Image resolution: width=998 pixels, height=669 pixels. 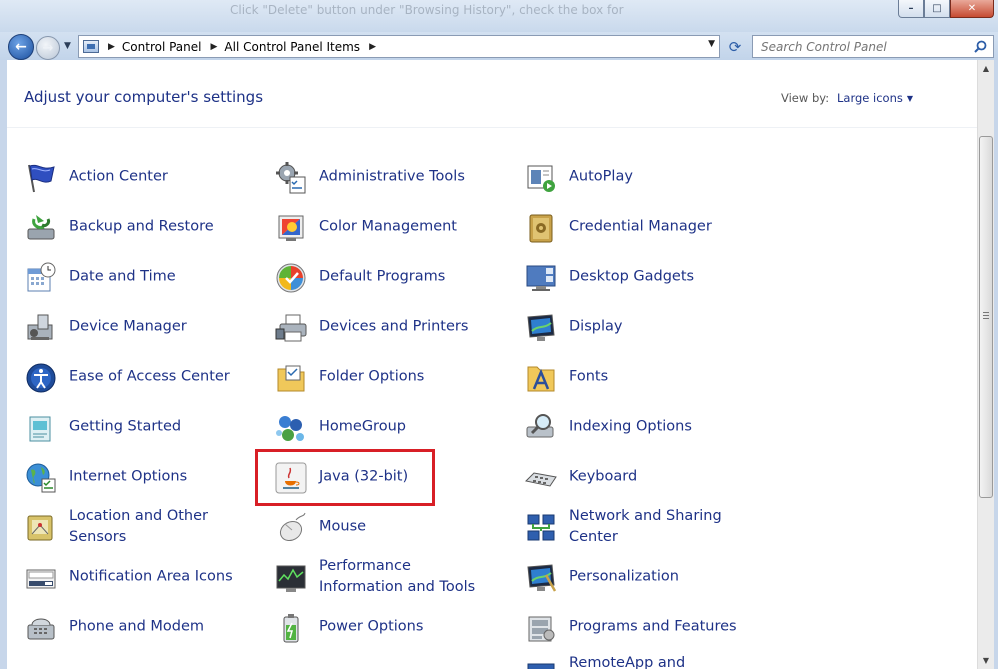 I want to click on item-label: Ease of Access Center, so click(x=159, y=377).